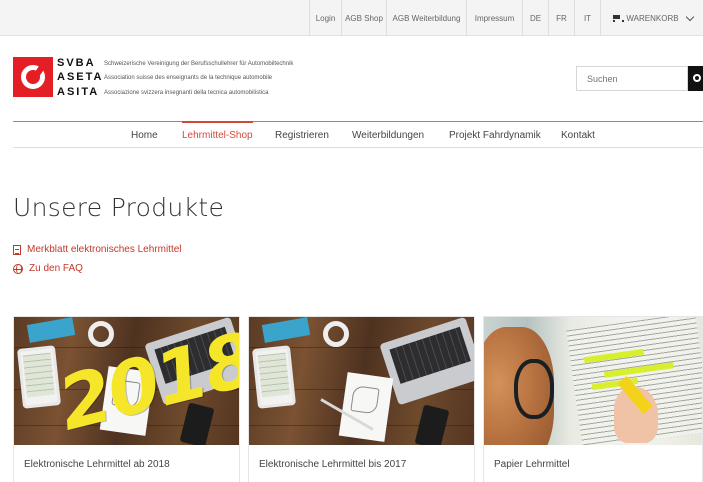  I want to click on pdf-icon, so click(17, 249).